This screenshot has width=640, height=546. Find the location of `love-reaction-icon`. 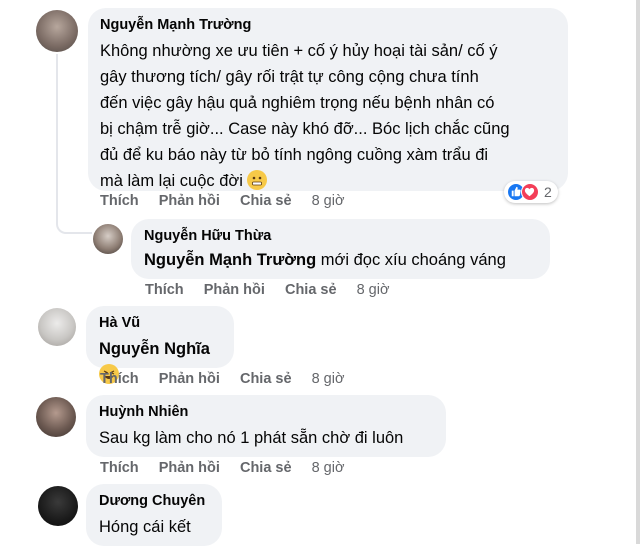

love-reaction-icon is located at coordinates (530, 192).